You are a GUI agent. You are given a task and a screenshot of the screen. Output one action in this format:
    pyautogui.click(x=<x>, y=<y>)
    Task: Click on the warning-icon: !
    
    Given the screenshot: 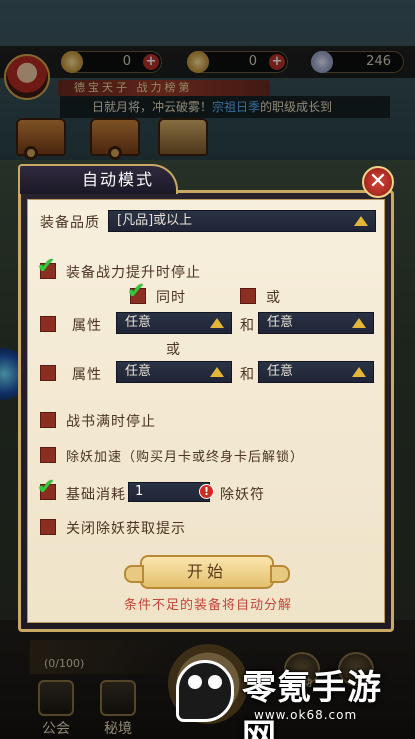 What is the action you would take?
    pyautogui.click(x=206, y=491)
    